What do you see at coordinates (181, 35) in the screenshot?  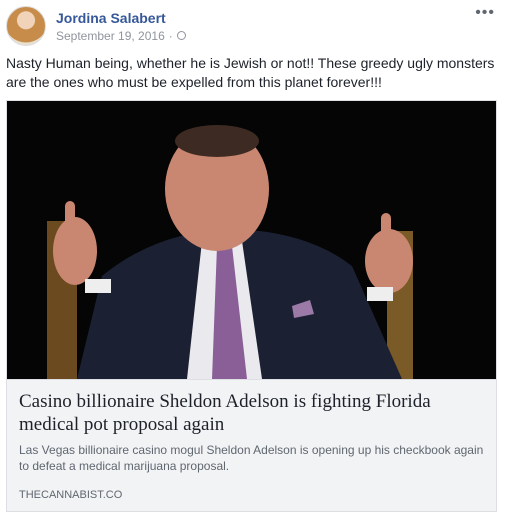 I see `globe-icon` at bounding box center [181, 35].